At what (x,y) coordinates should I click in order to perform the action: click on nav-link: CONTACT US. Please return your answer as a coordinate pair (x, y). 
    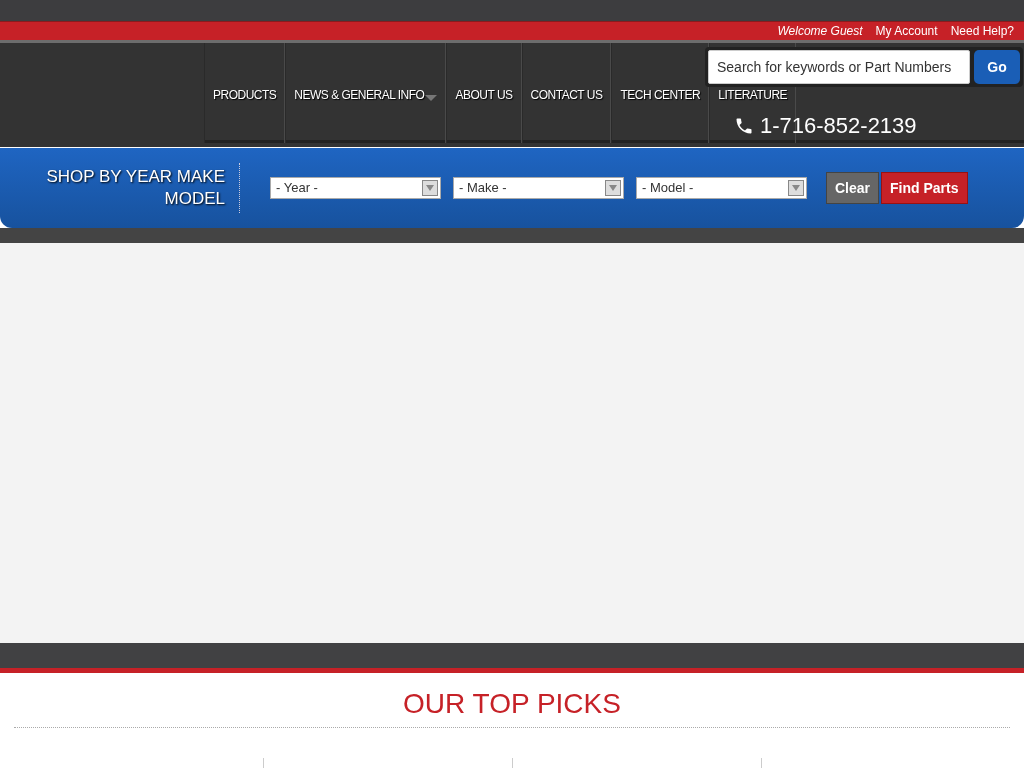
    Looking at the image, I should click on (566, 95).